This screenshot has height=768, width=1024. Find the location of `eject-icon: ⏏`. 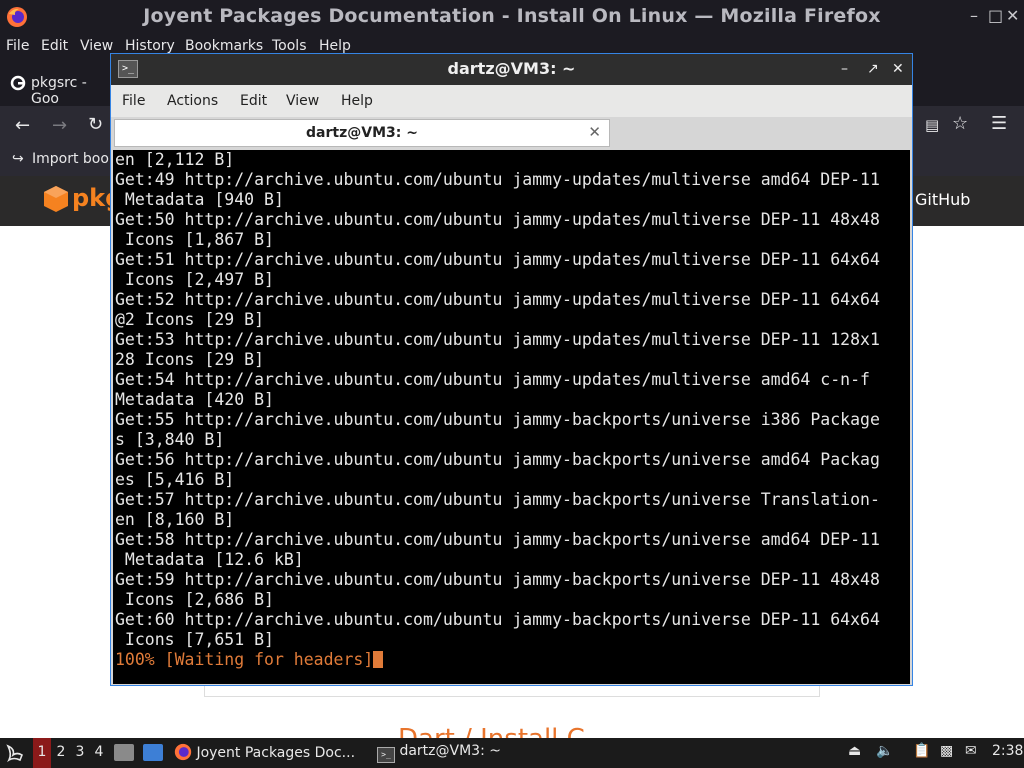

eject-icon: ⏏ is located at coordinates (854, 751).